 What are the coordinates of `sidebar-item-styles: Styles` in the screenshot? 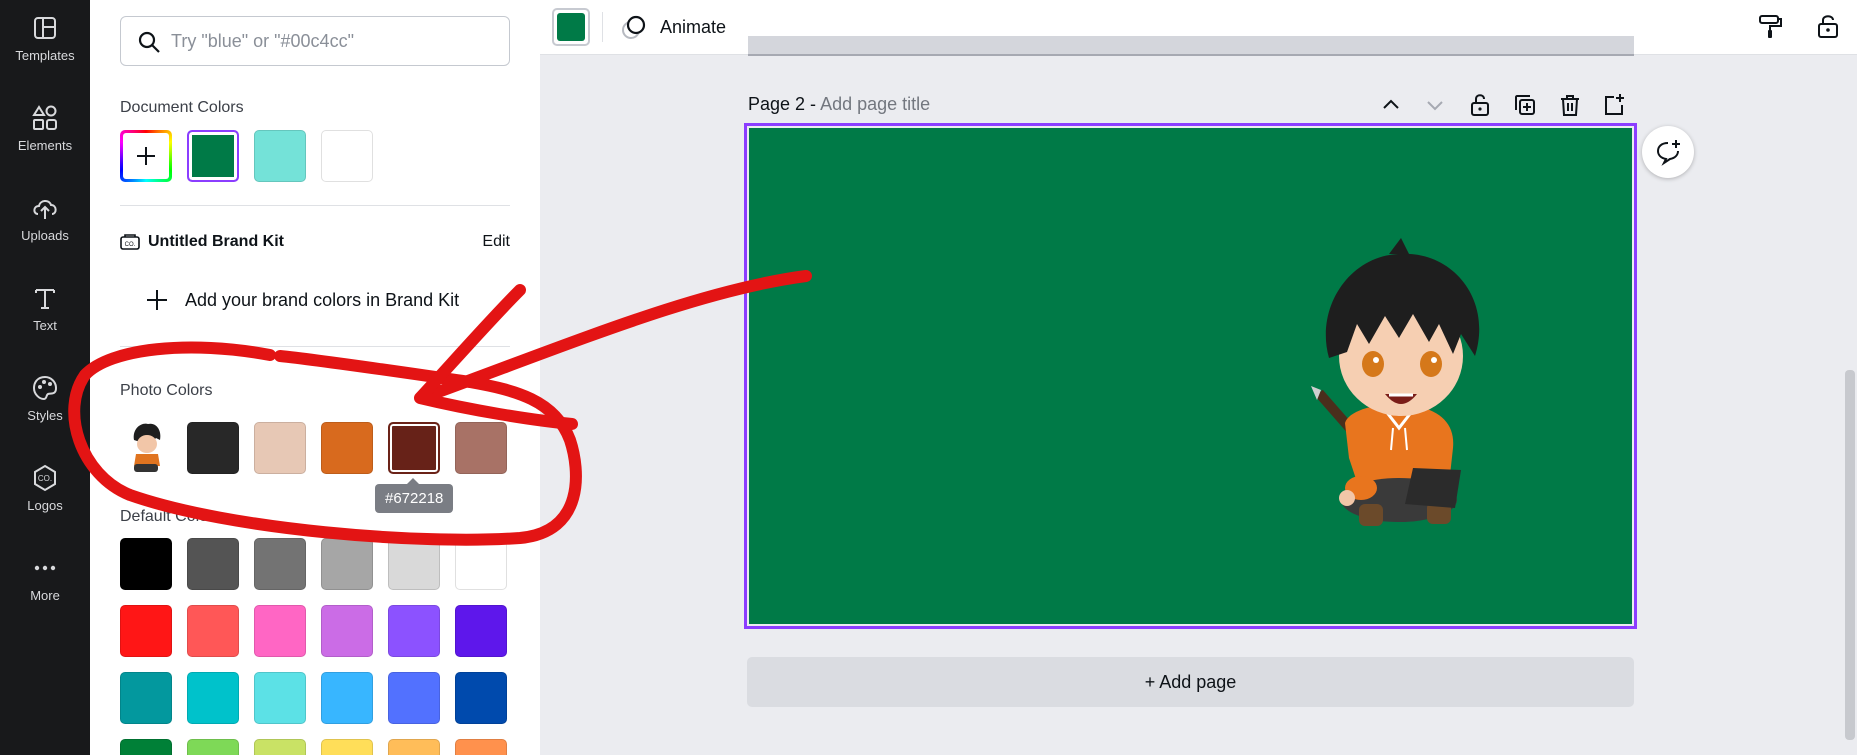 It's located at (45, 400).